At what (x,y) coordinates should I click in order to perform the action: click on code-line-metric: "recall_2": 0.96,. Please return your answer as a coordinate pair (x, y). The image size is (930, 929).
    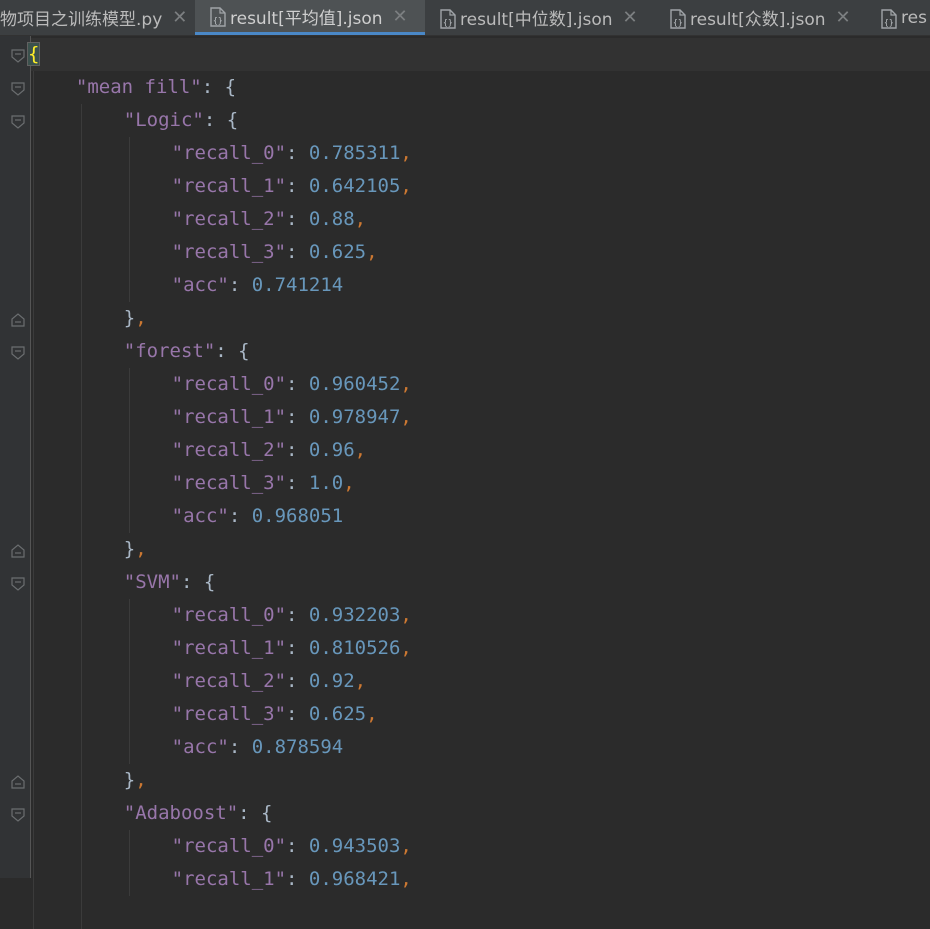
    Looking at the image, I should click on (269, 450).